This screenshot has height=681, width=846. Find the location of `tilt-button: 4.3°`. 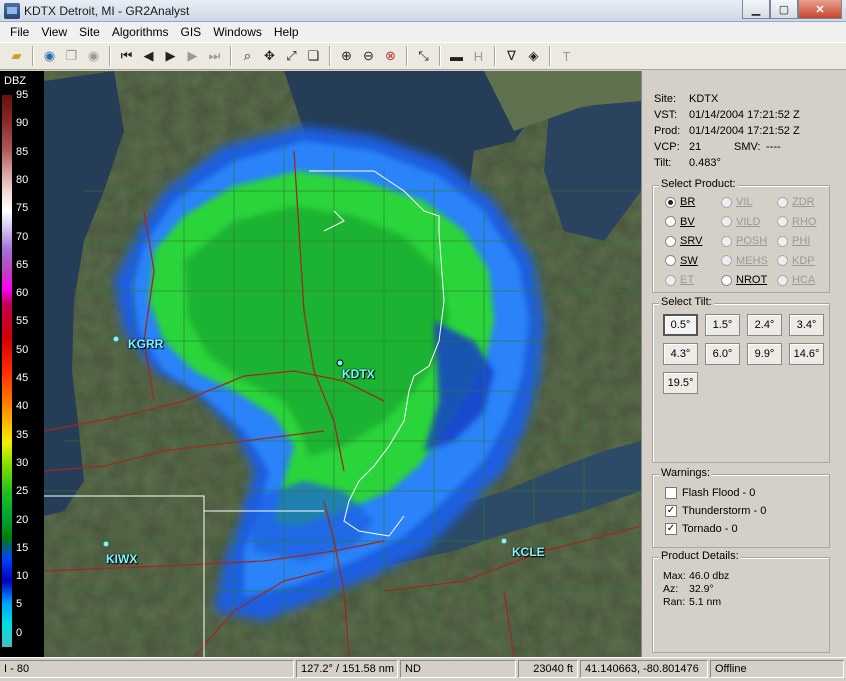

tilt-button: 4.3° is located at coordinates (680, 354).